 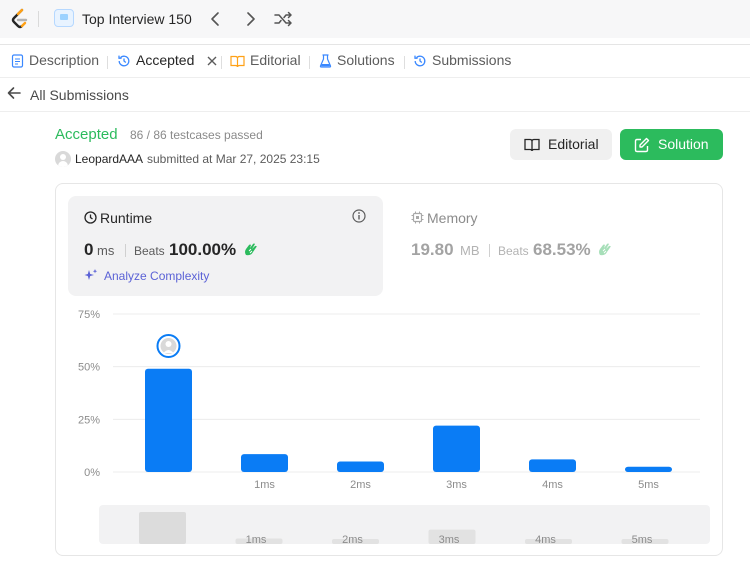 I want to click on leetcode-logo-icon, so click(x=20, y=19).